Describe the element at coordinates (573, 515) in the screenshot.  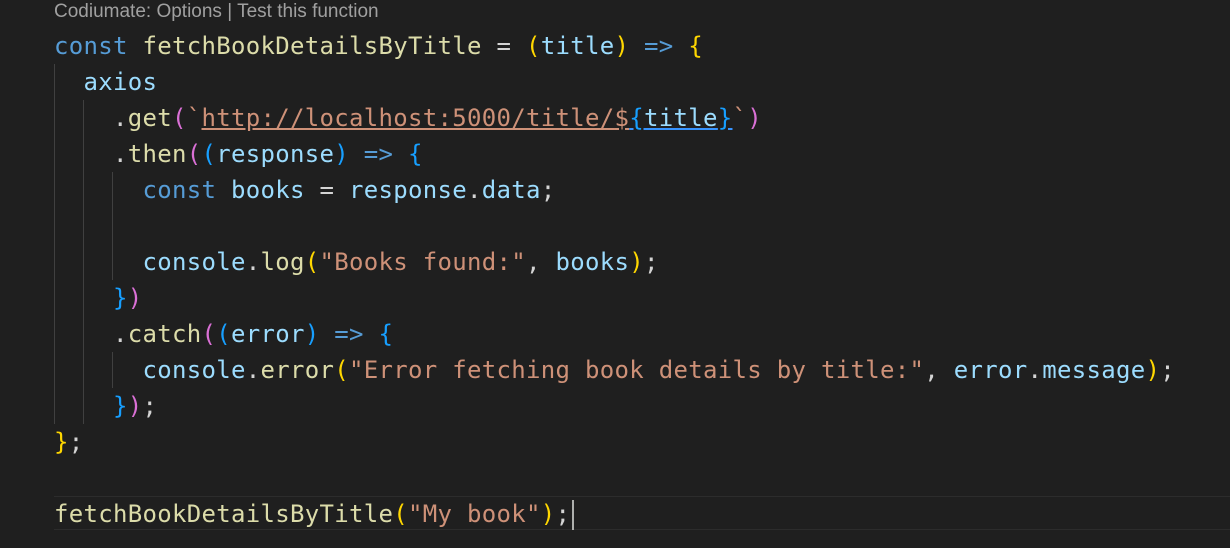
I see `text-cursor` at that location.